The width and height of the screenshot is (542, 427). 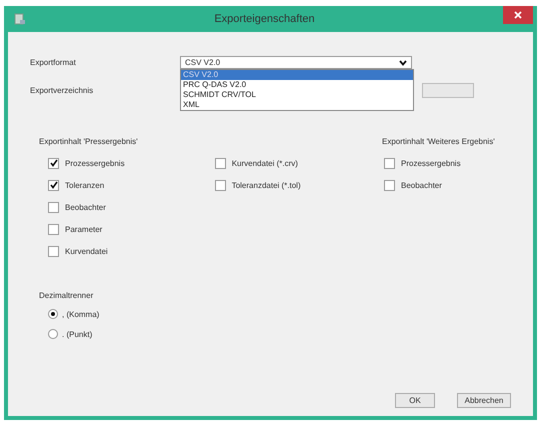 I want to click on ok-button: OK, so click(x=415, y=400).